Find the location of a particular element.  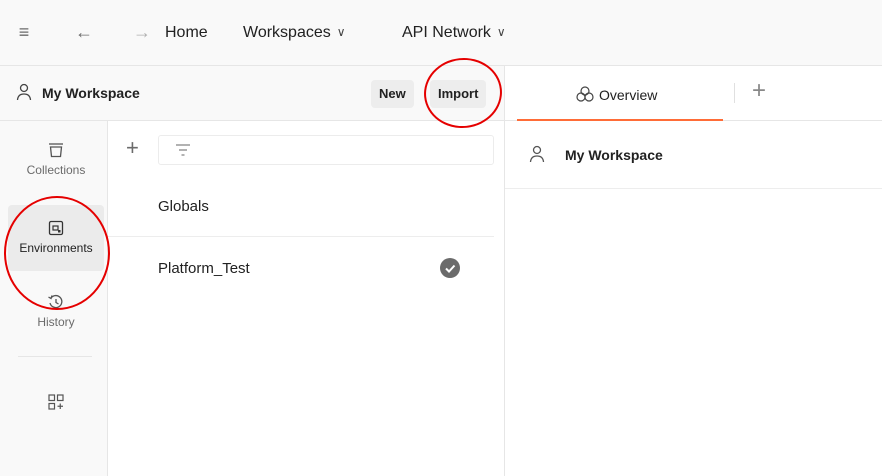

tab-overview: Overview is located at coordinates (620, 93).